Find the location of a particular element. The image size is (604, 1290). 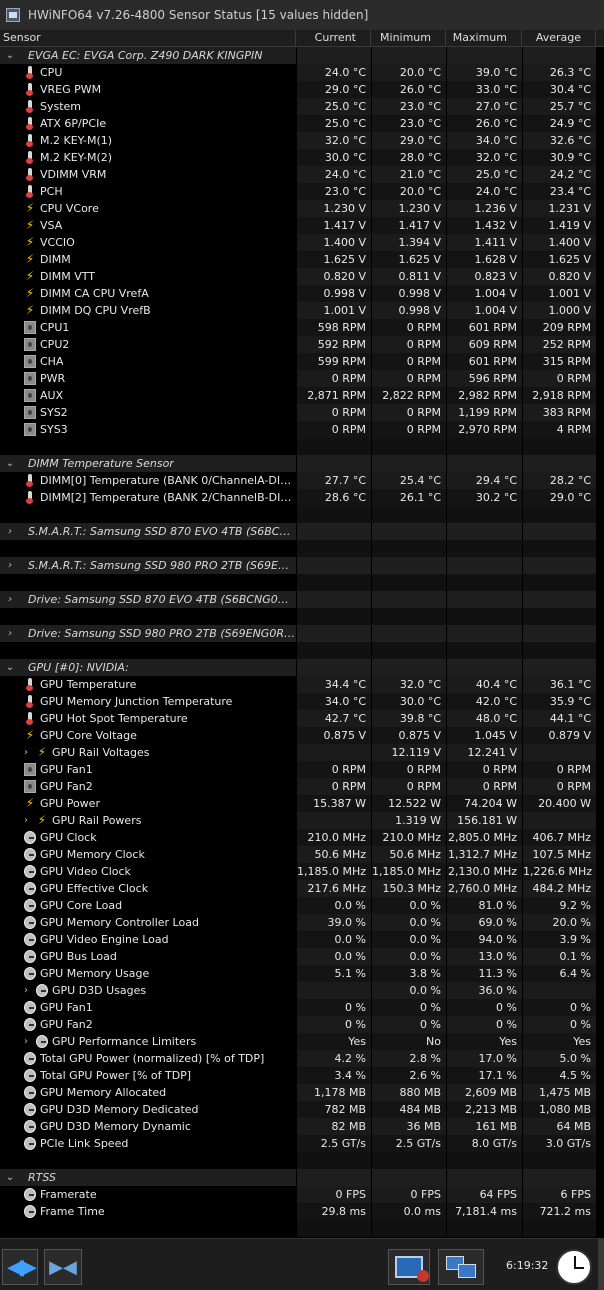

sensor-row: ATX 6P/PCIe 25.0 °C 23.0 °C 26.0 °C 24.9 °C is located at coordinates (302, 123).